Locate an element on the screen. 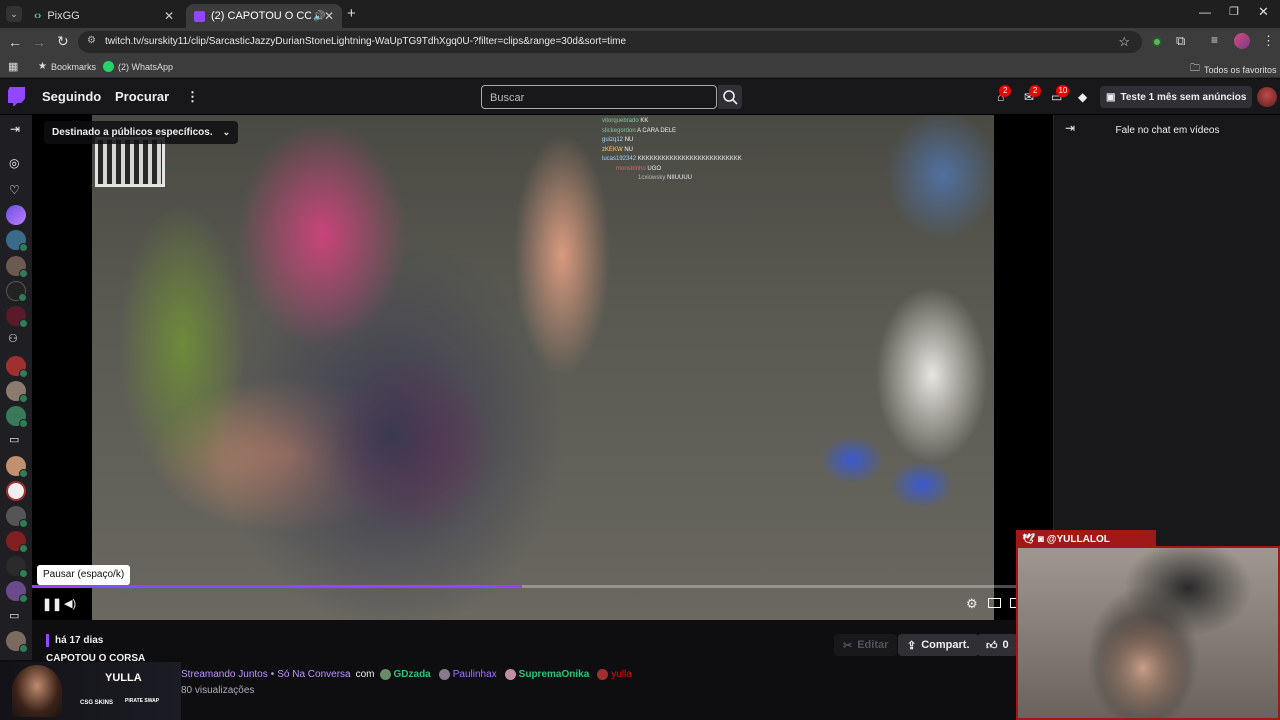  qr-code is located at coordinates (130, 162).